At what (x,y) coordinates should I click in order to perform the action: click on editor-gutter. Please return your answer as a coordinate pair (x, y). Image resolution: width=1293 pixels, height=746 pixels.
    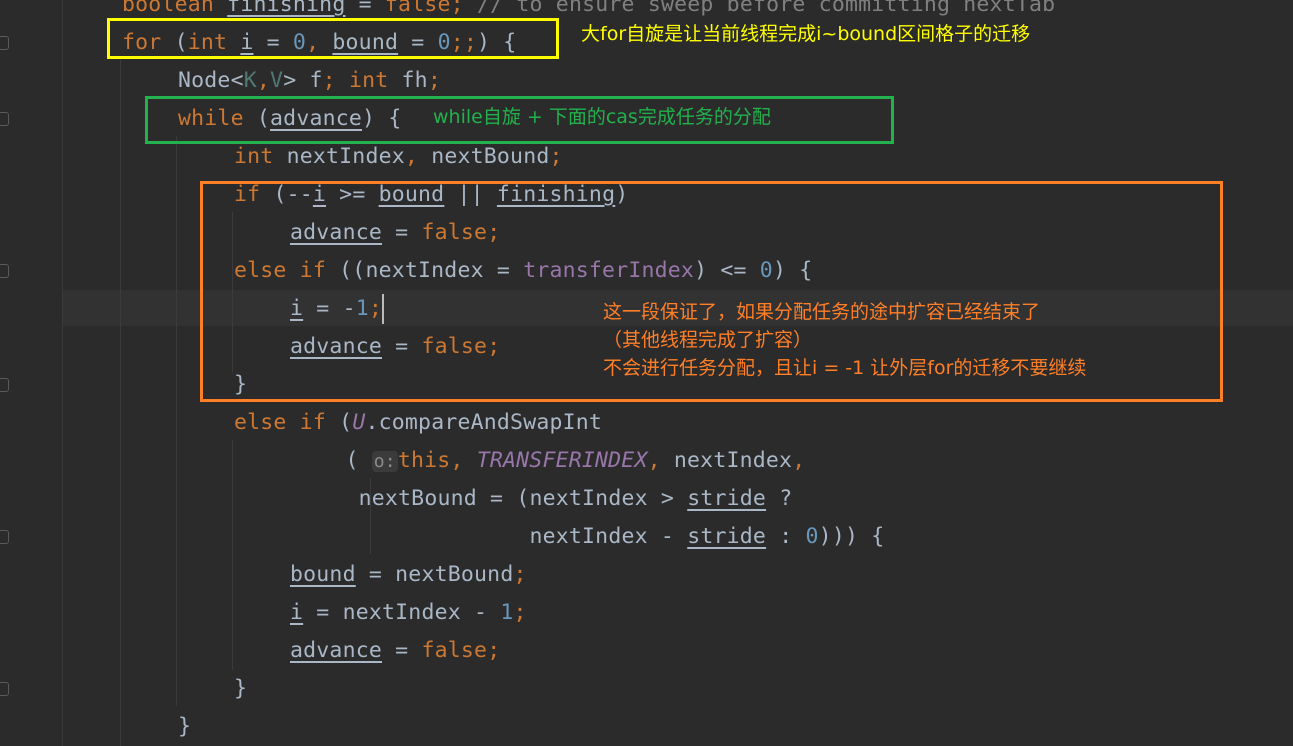
    Looking at the image, I should click on (31, 373).